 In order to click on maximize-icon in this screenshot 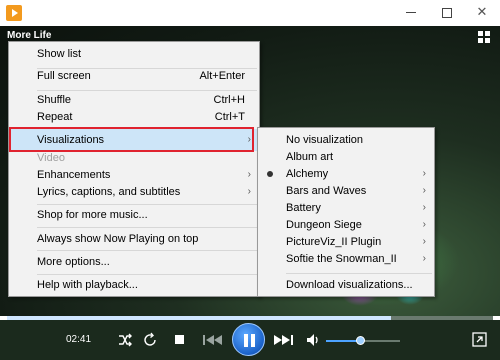, I will do `click(447, 12)`.